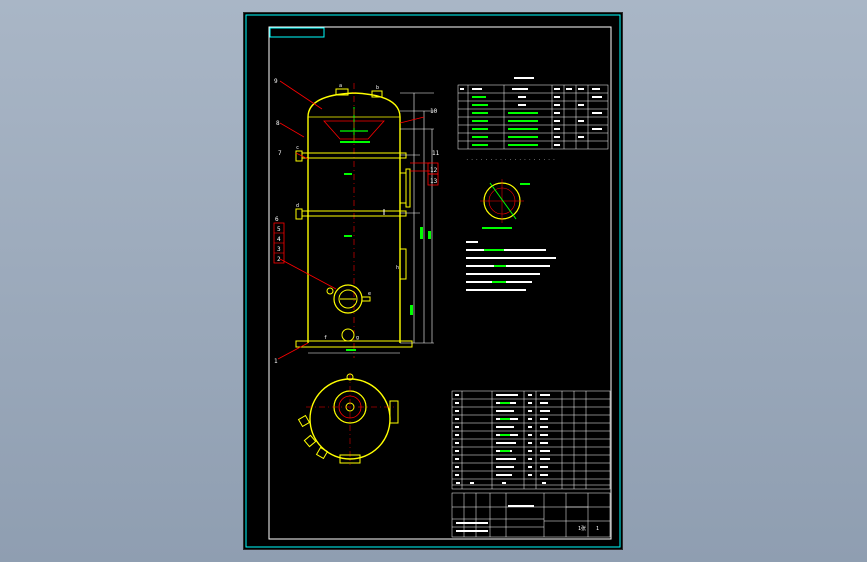 Image resolution: width=867 pixels, height=562 pixels. I want to click on sheet-number: 1, so click(597, 529).